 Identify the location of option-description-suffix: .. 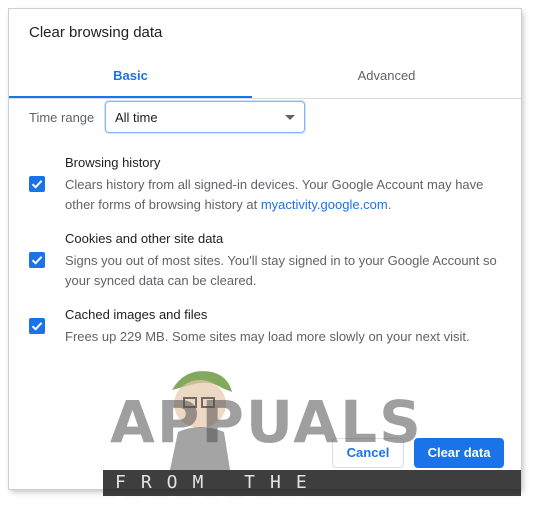
(389, 204).